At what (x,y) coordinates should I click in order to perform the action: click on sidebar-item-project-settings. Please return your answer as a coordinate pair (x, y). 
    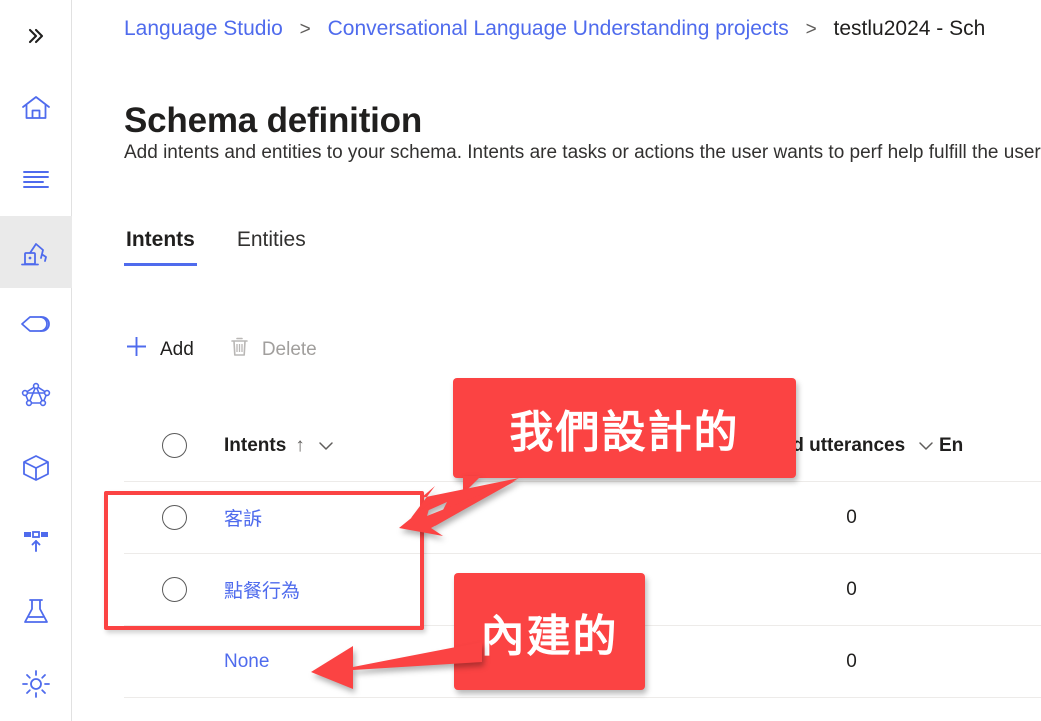
    Looking at the image, I should click on (36, 684).